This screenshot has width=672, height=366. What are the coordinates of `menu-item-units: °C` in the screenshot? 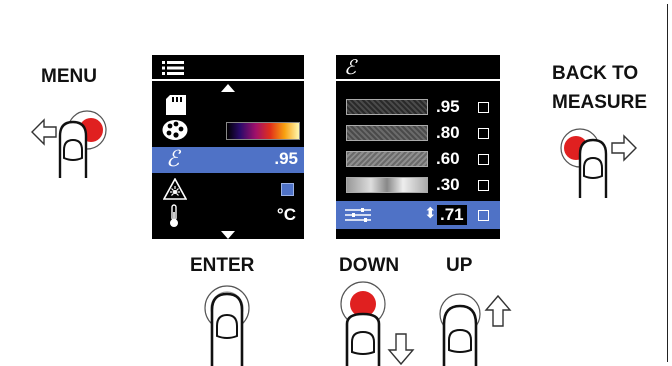 It's located at (228, 215).